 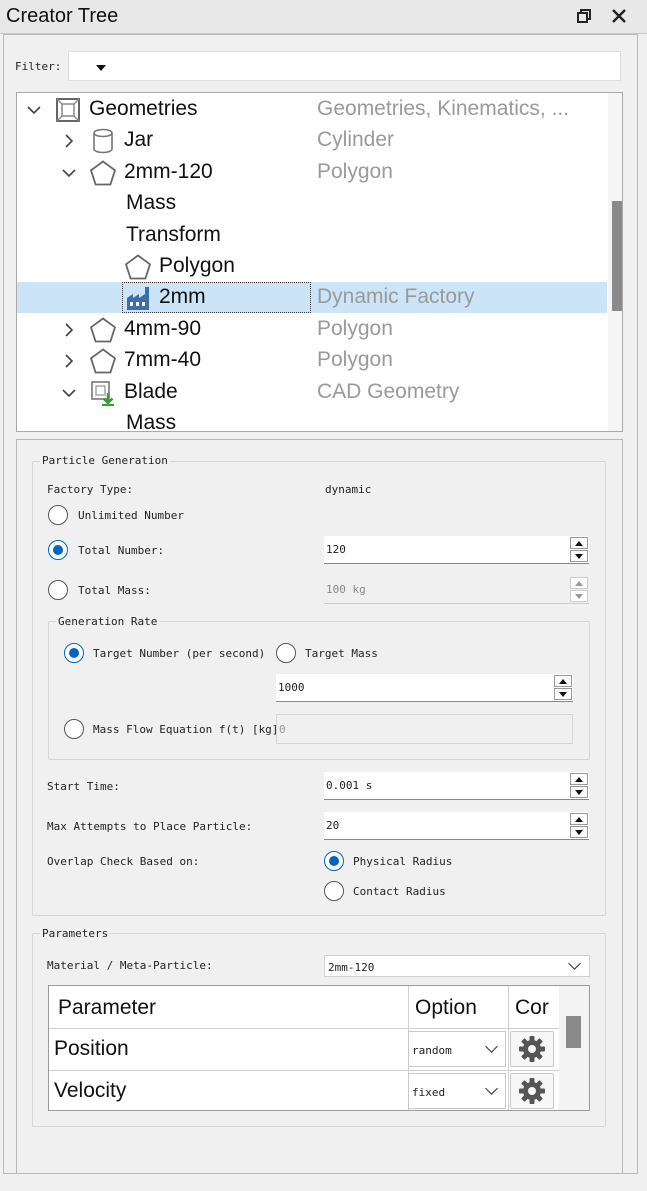 I want to click on position-option-value: random, so click(x=432, y=1050).